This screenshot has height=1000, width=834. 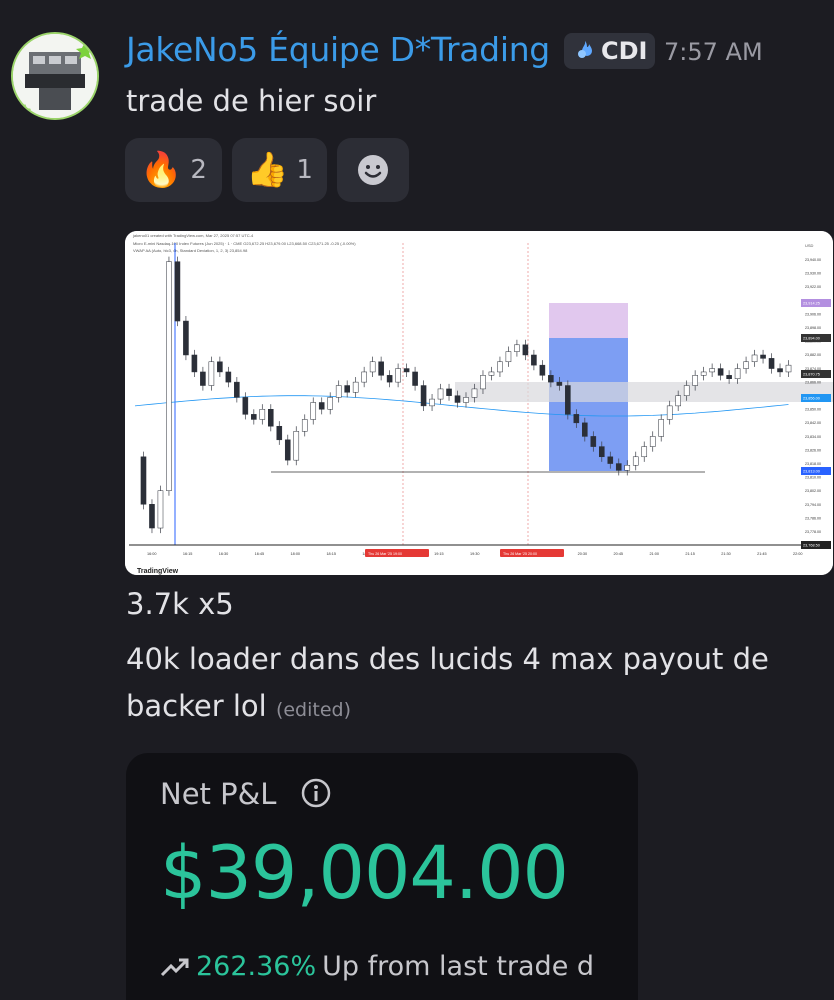 I want to click on reaction-thumbs-up: 👍 1, so click(x=279, y=170).